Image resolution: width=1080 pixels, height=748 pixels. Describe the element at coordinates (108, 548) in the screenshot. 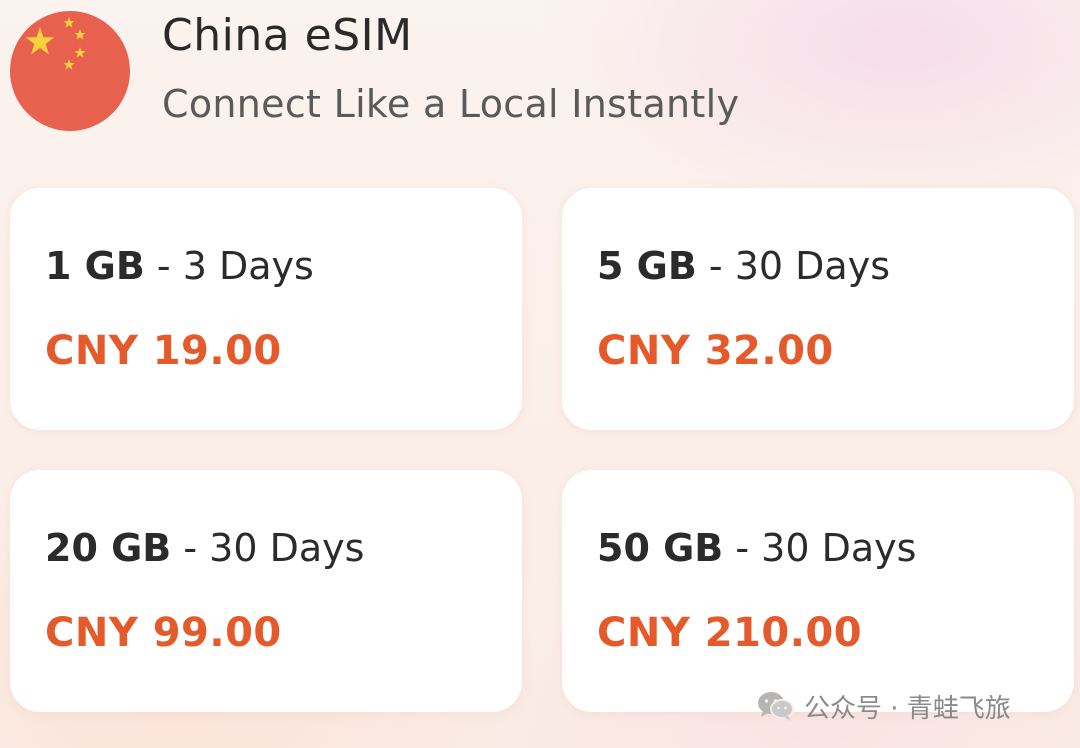

I see `plan-data-amount: 20 GB` at that location.